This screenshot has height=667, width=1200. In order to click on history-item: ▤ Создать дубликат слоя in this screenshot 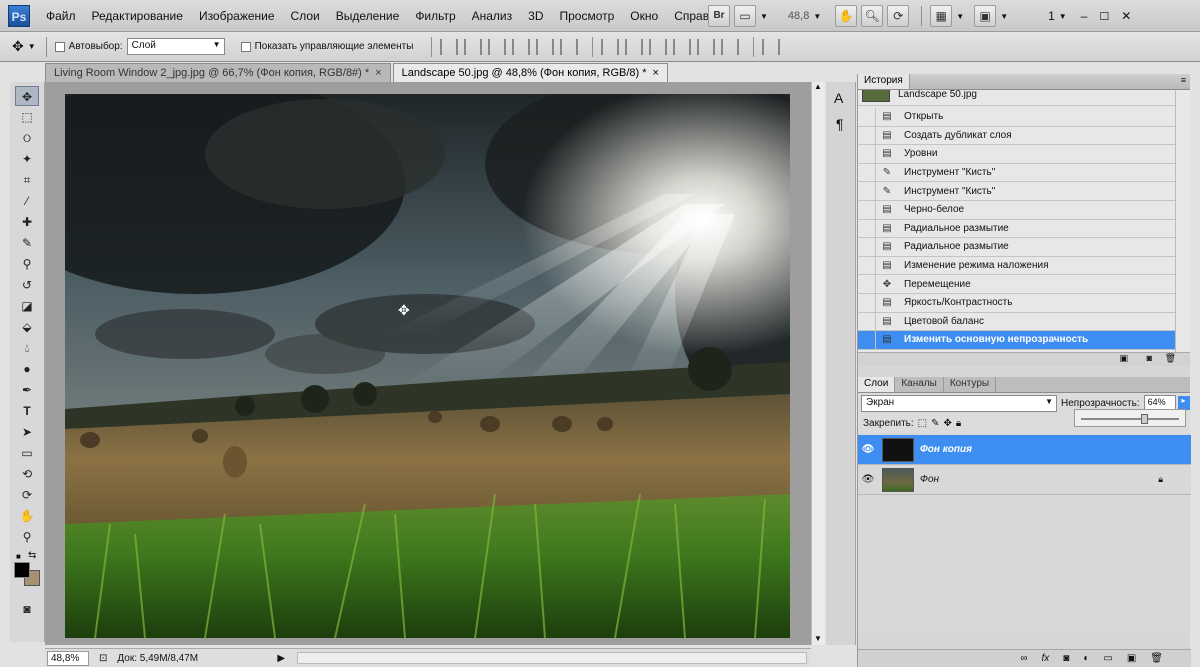, I will do `click(1016, 136)`.